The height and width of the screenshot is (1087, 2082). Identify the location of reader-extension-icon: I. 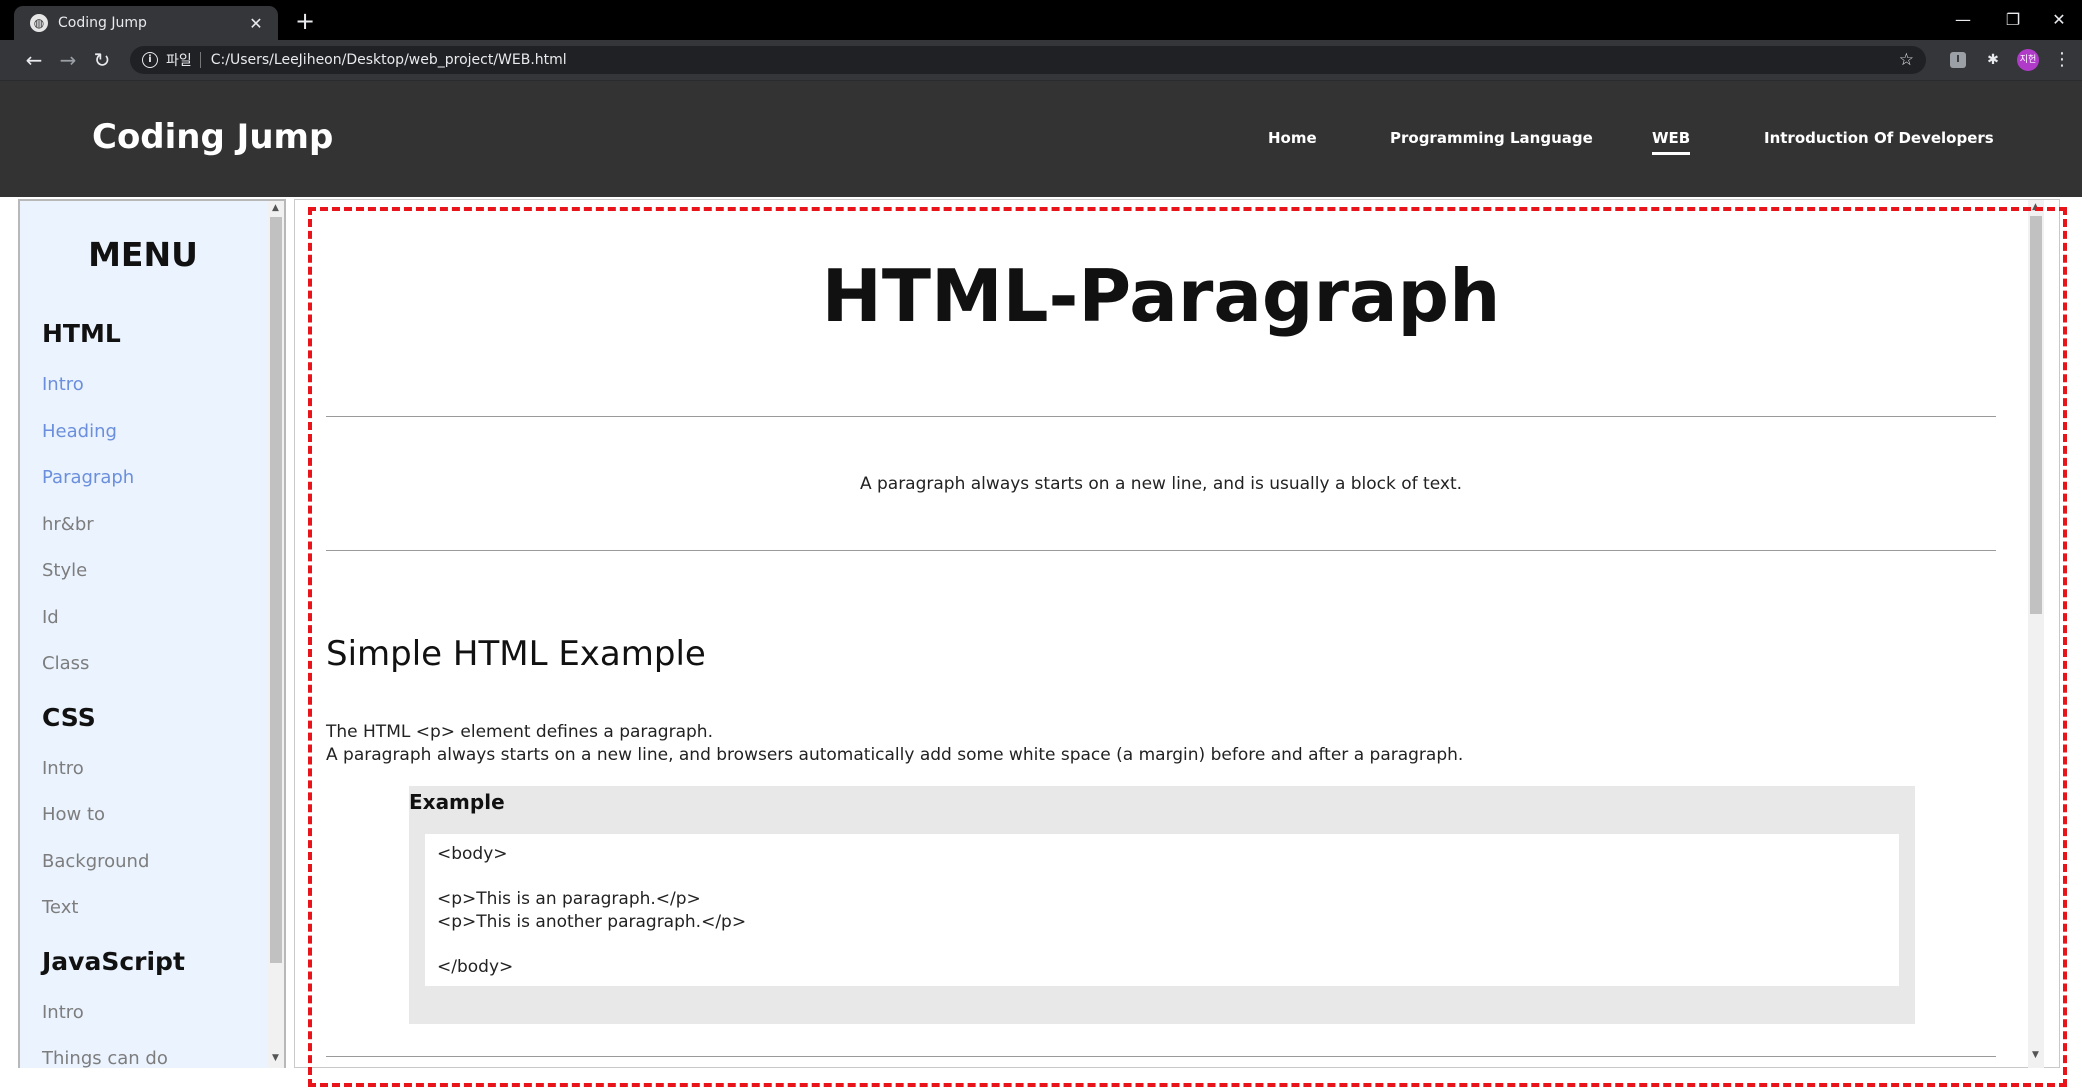
(1958, 60).